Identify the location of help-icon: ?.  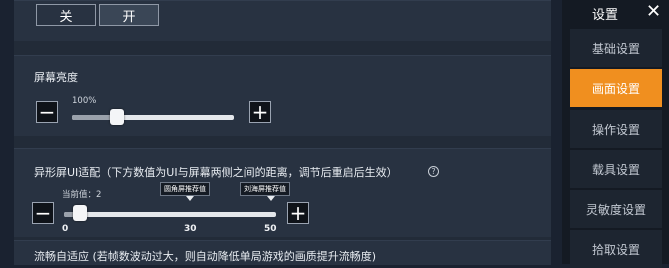
(433, 171).